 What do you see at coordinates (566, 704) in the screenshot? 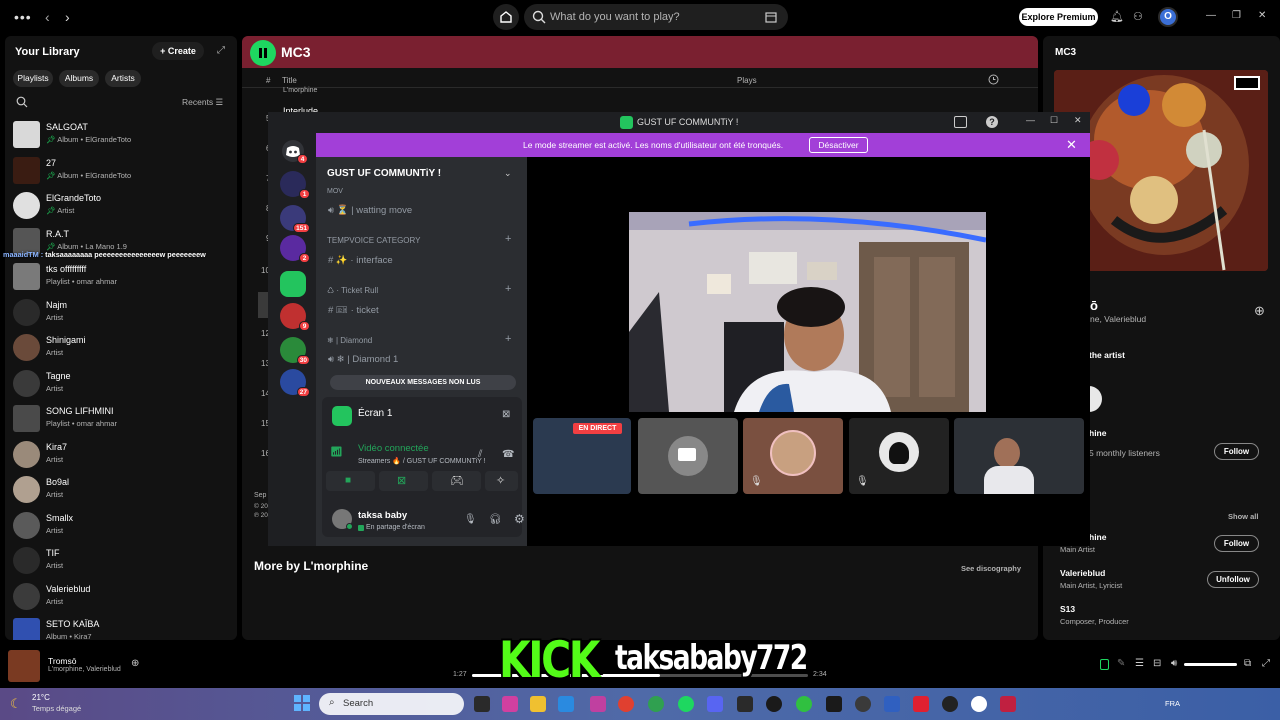
I see `edge-icon` at bounding box center [566, 704].